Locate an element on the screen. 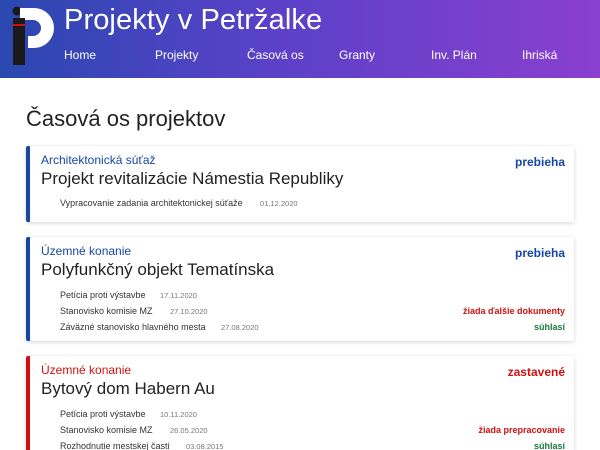 The width and height of the screenshot is (600, 450). site-logo is located at coordinates (28, 39).